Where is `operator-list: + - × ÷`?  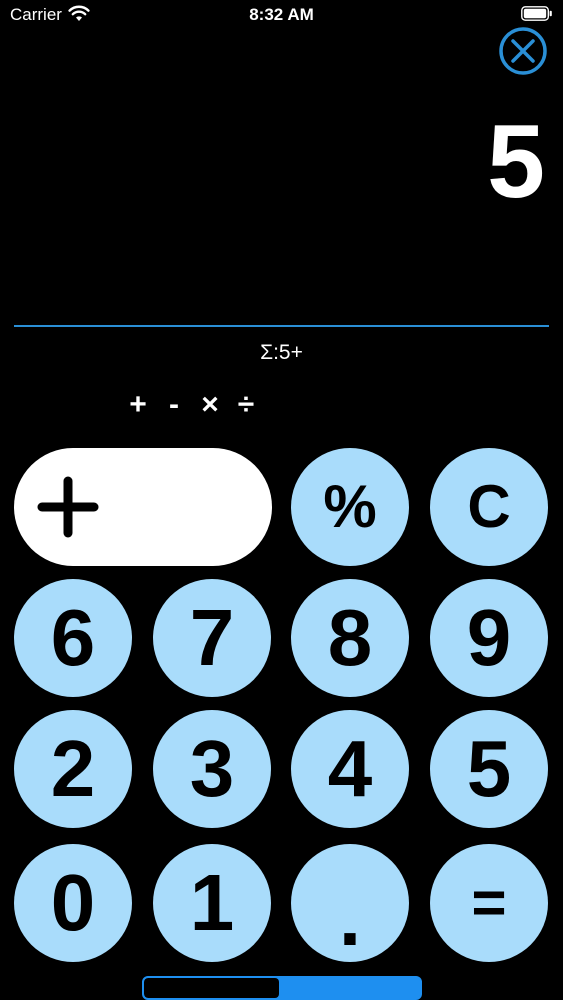 operator-list: + - × ÷ is located at coordinates (192, 405).